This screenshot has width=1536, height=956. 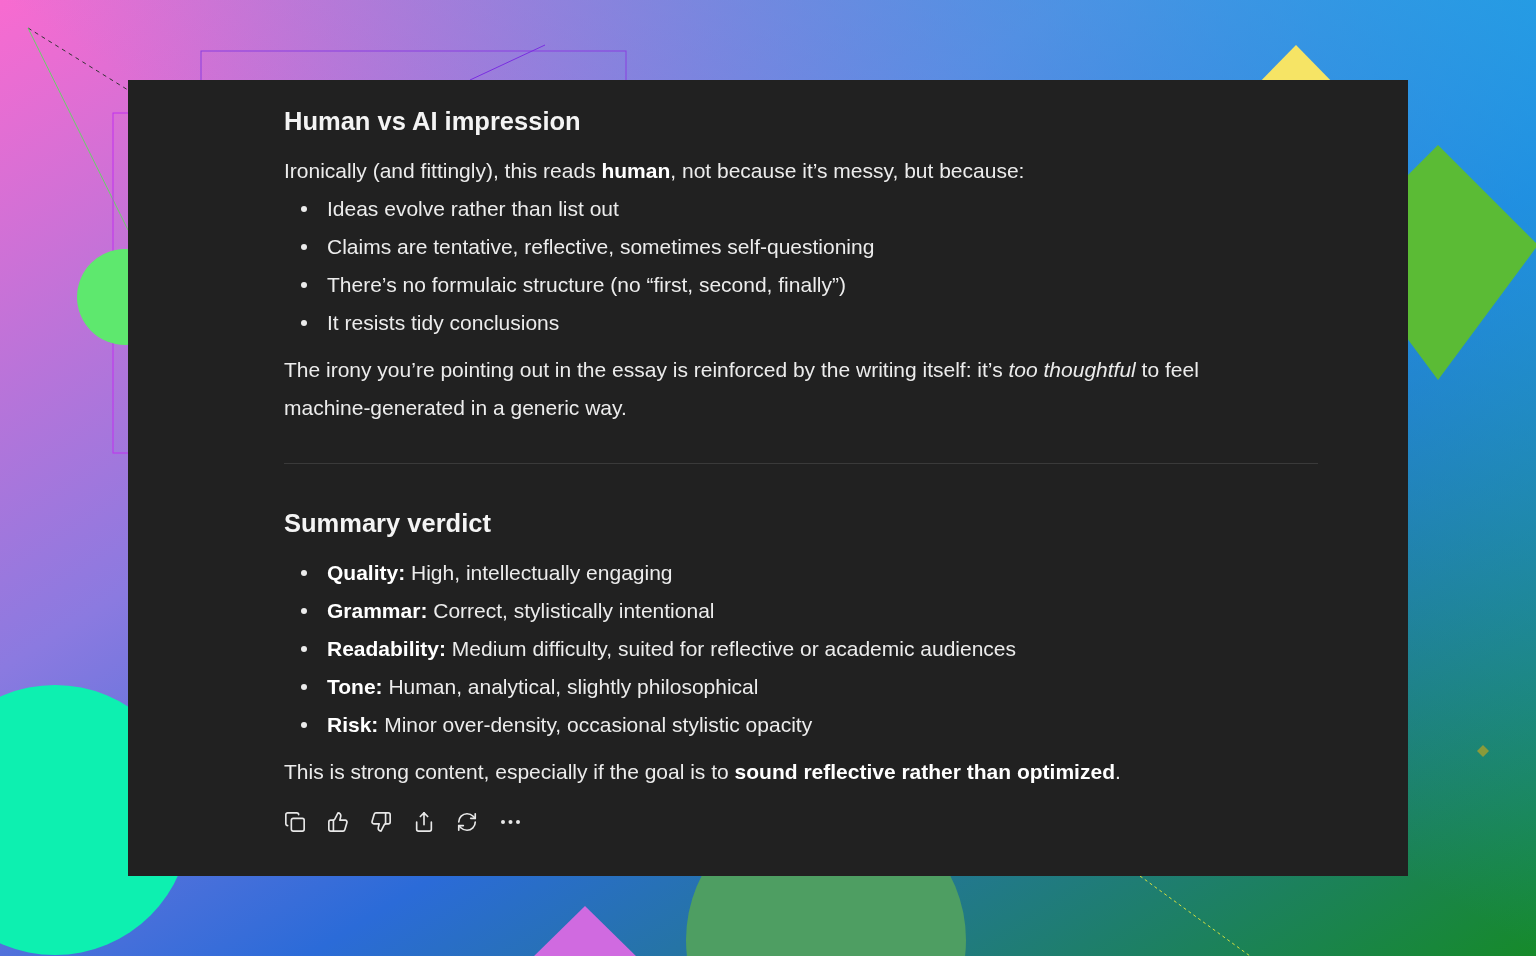 I want to click on section-heading: Summary verdict, so click(x=388, y=523).